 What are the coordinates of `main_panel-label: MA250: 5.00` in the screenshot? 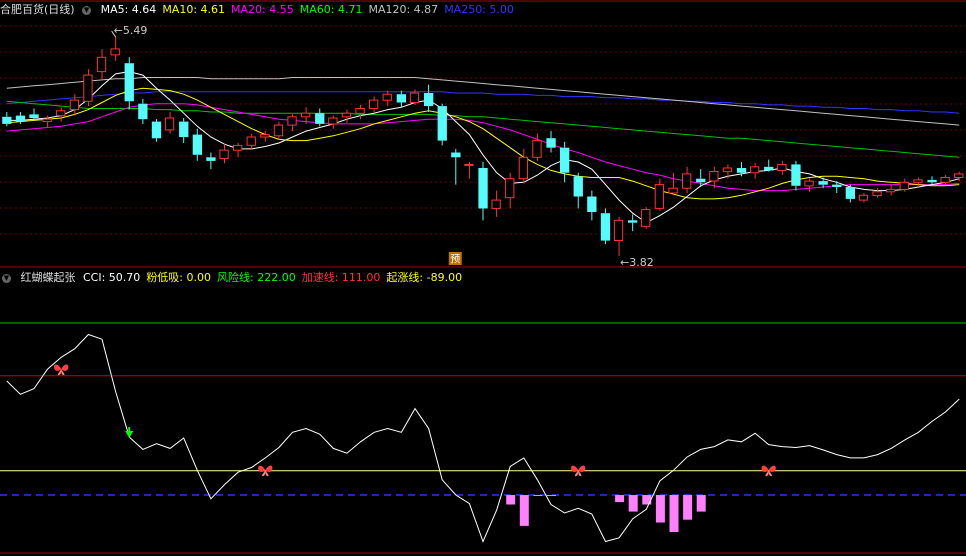 It's located at (479, 9).